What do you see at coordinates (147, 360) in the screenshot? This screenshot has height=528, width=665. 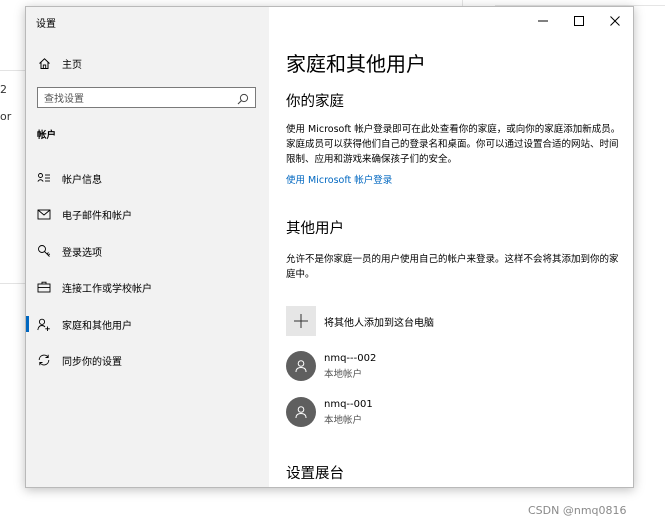 I see `sidebar-item-sync: 同步你的设置` at bounding box center [147, 360].